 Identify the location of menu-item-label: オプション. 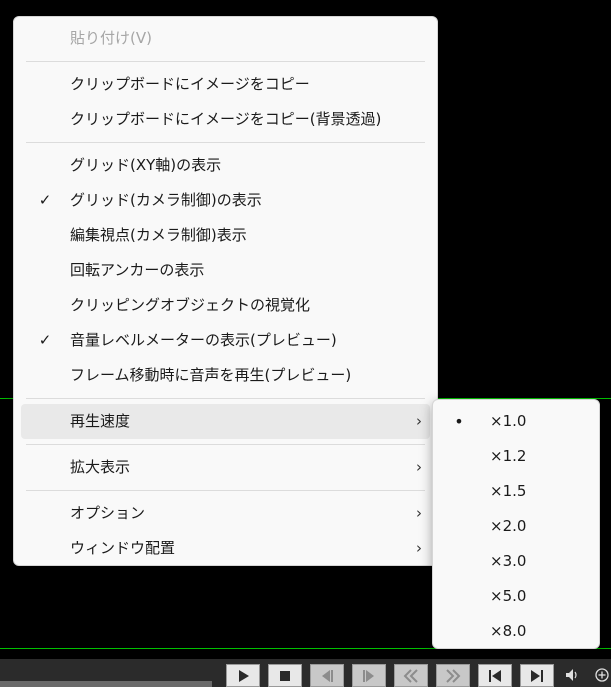
(108, 513).